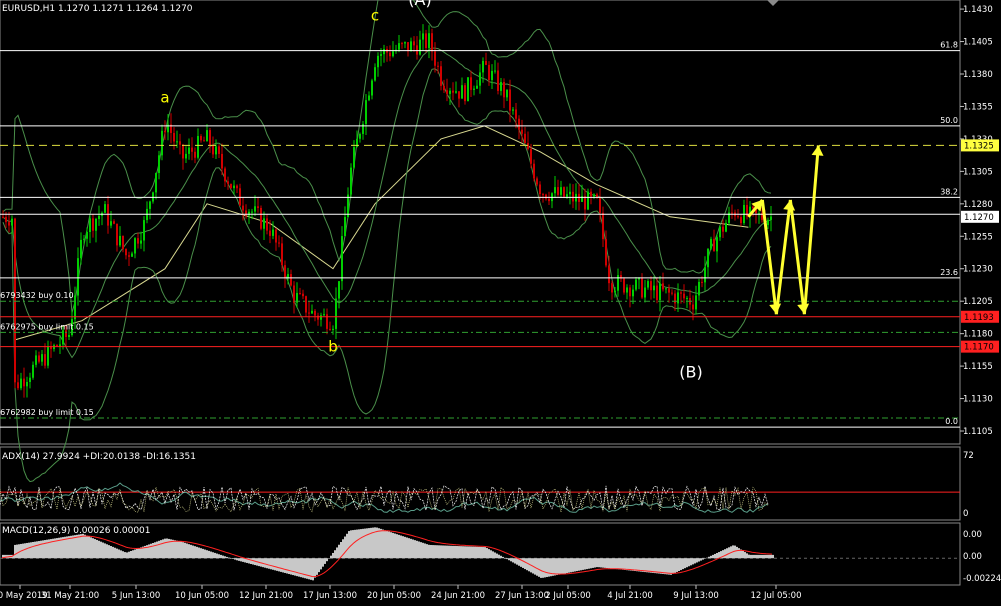  Describe the element at coordinates (978, 367) in the screenshot. I see `price-tick-label: 1.1155` at that location.